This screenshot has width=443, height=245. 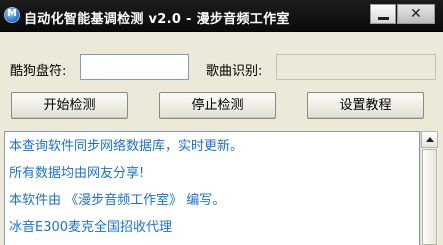 I want to click on window-title: 自动化智能基调检测 v2.0 - 漫步音频工作室, so click(x=157, y=19).